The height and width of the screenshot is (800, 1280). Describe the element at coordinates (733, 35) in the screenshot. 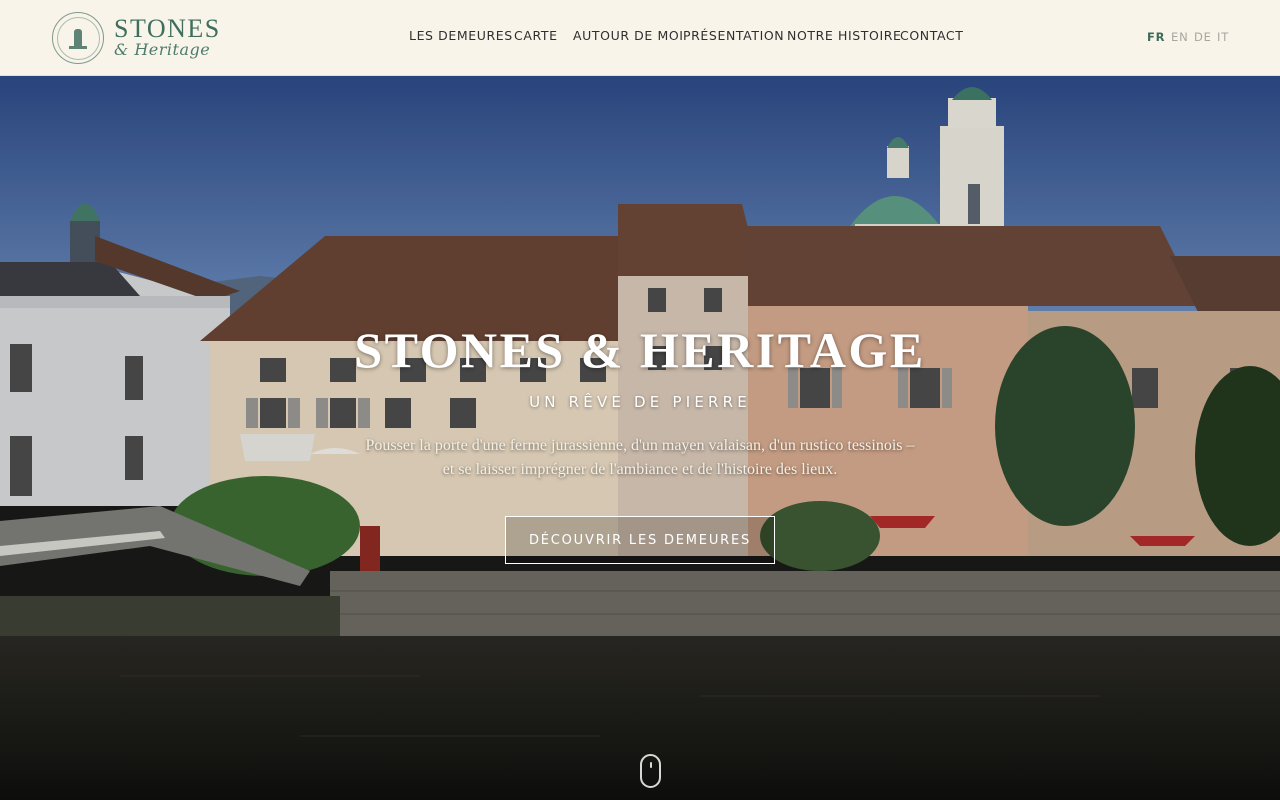

I see `nav-item-presentation: PRÉSENTATION` at that location.